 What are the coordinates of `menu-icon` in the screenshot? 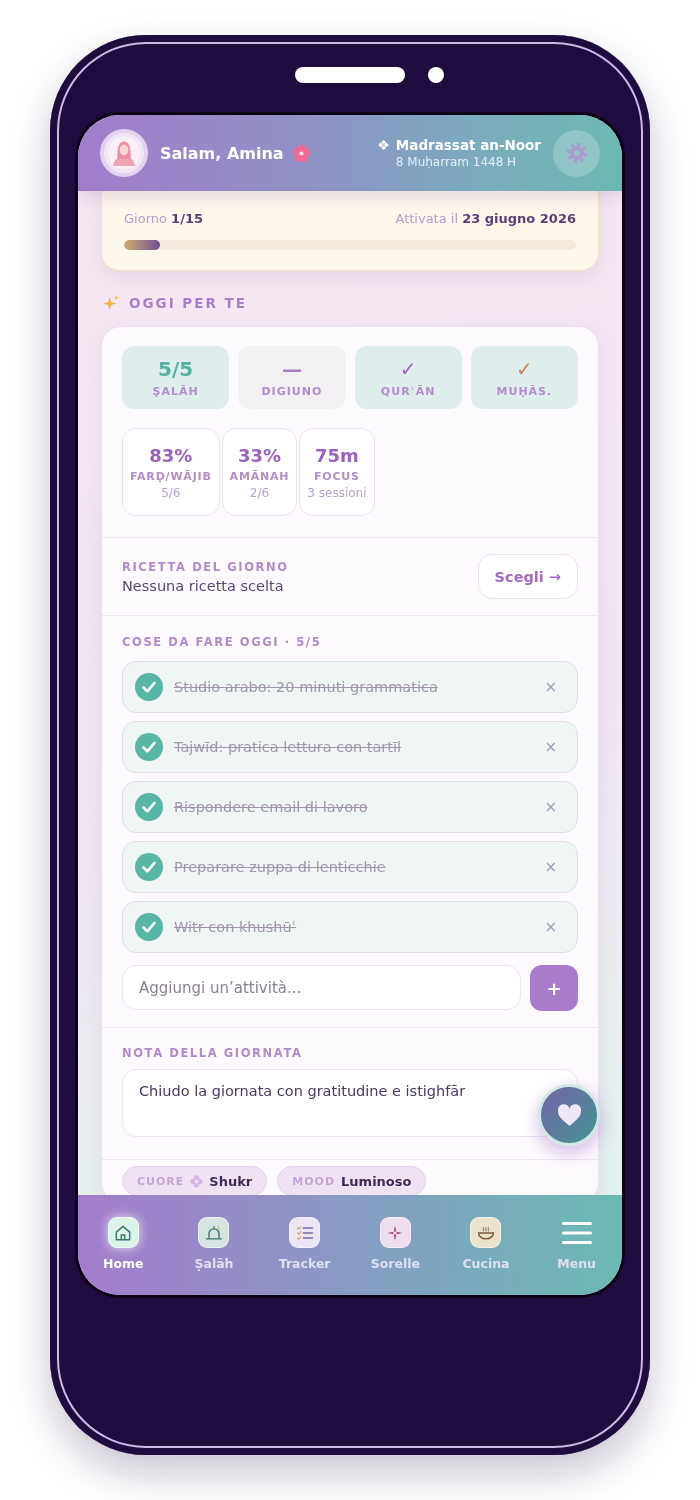 It's located at (576, 1233).